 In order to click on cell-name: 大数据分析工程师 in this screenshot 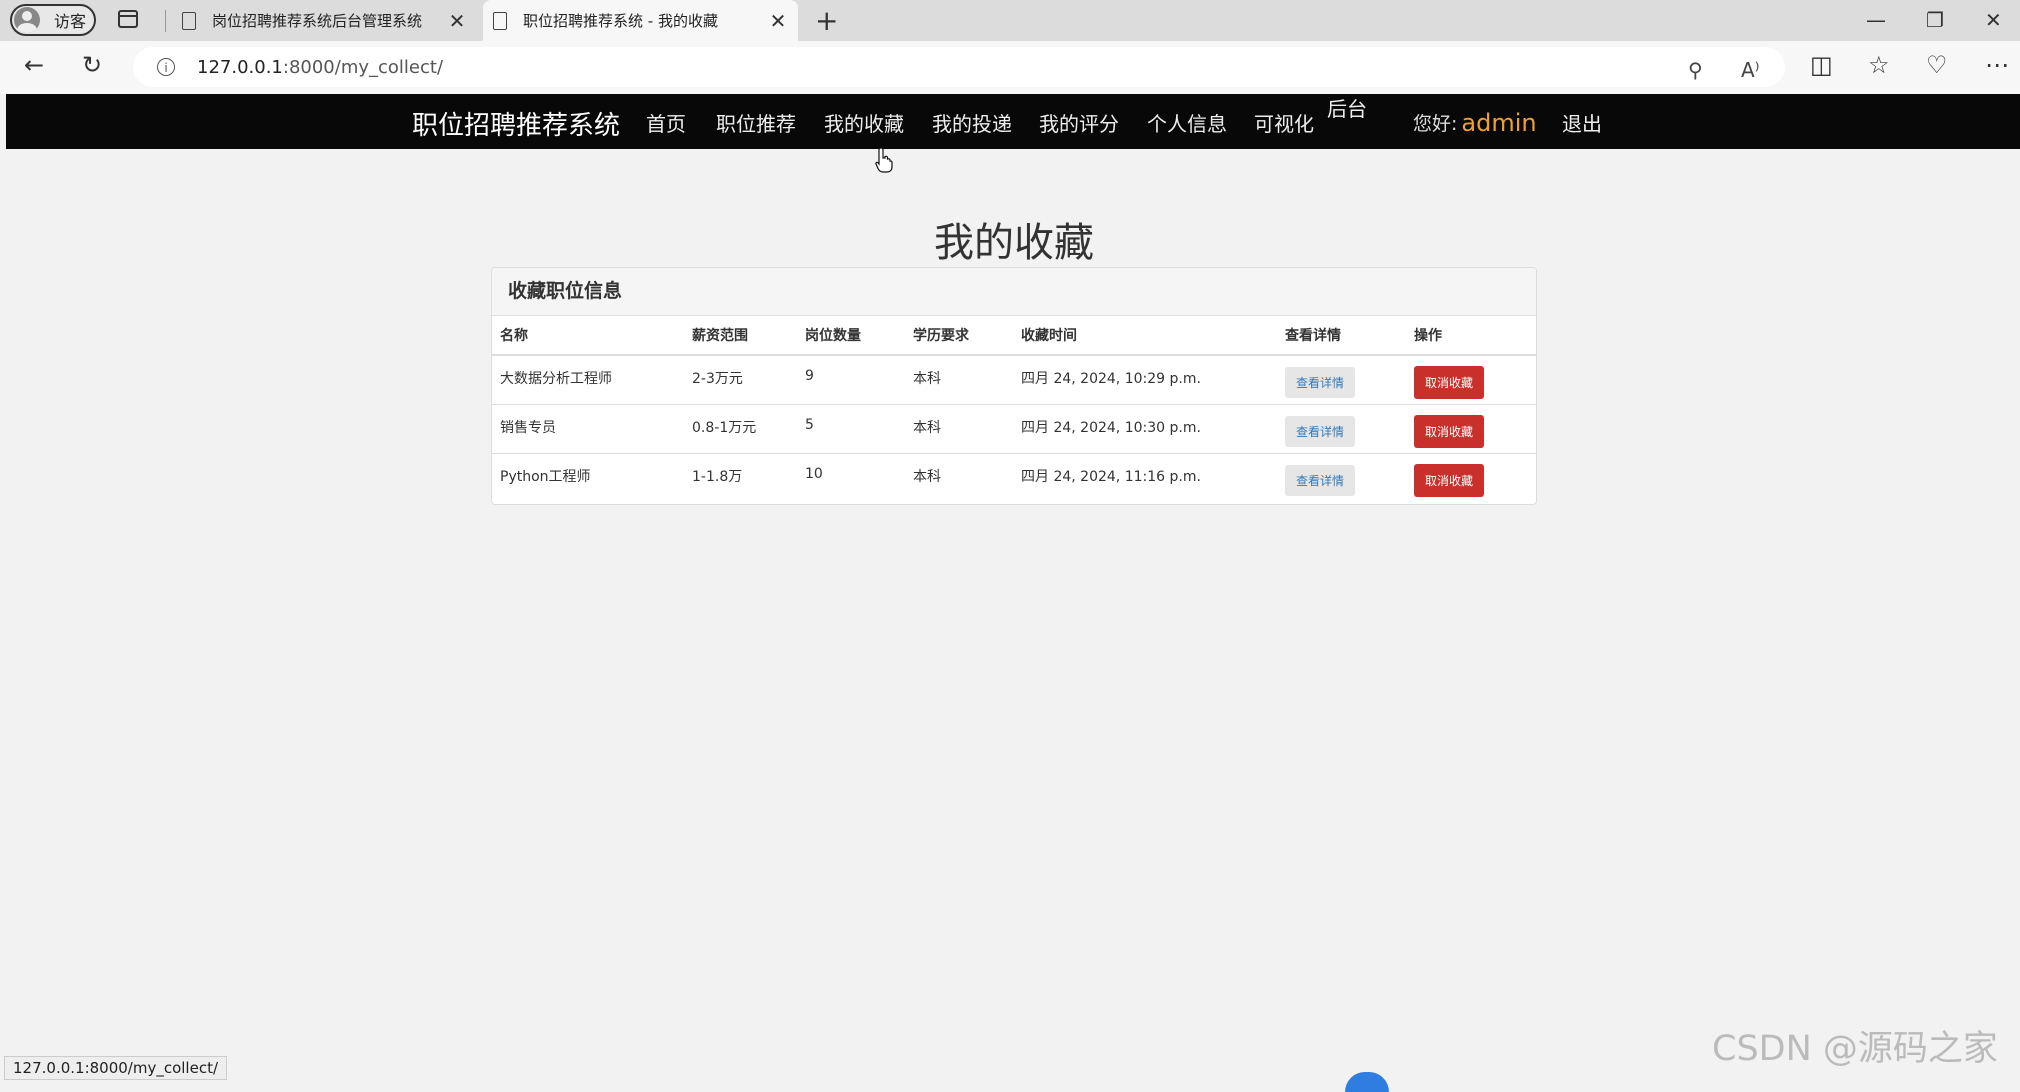, I will do `click(556, 379)`.